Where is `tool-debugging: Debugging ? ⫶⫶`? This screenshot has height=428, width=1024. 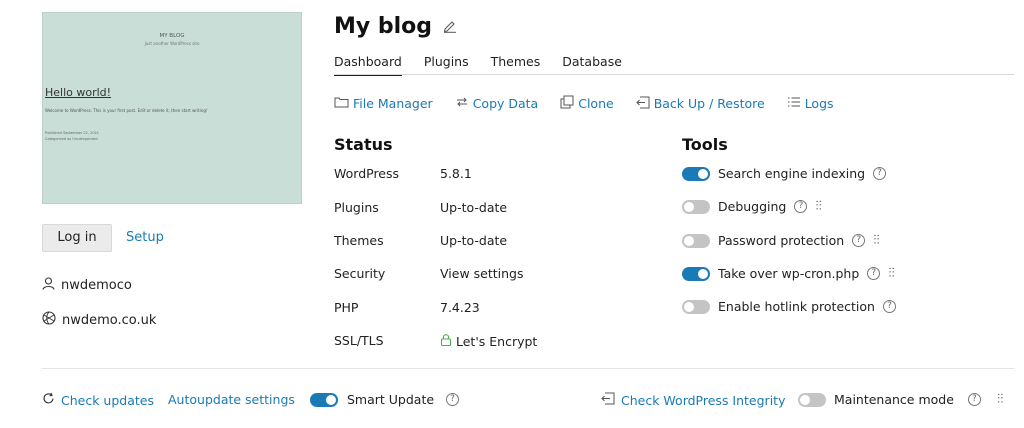
tool-debugging: Debugging ? ⫶⫶ is located at coordinates (752, 206).